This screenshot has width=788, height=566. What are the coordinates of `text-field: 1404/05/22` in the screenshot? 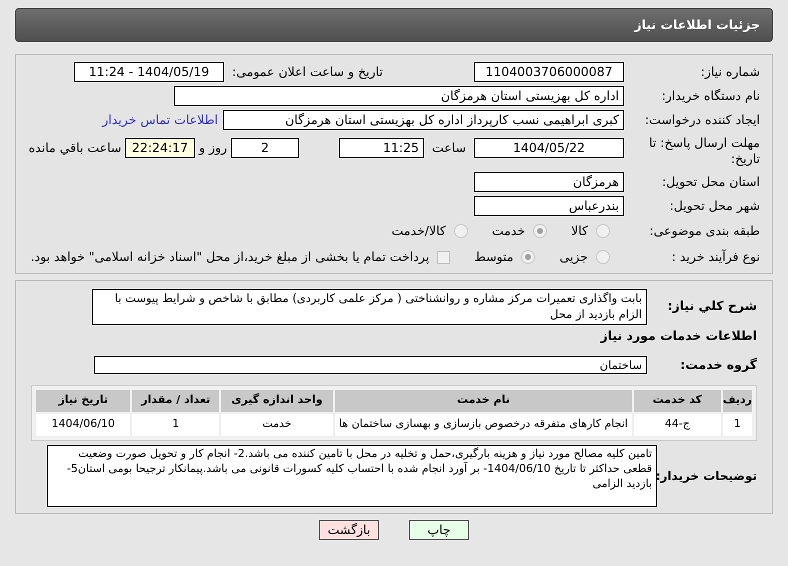 It's located at (549, 148).